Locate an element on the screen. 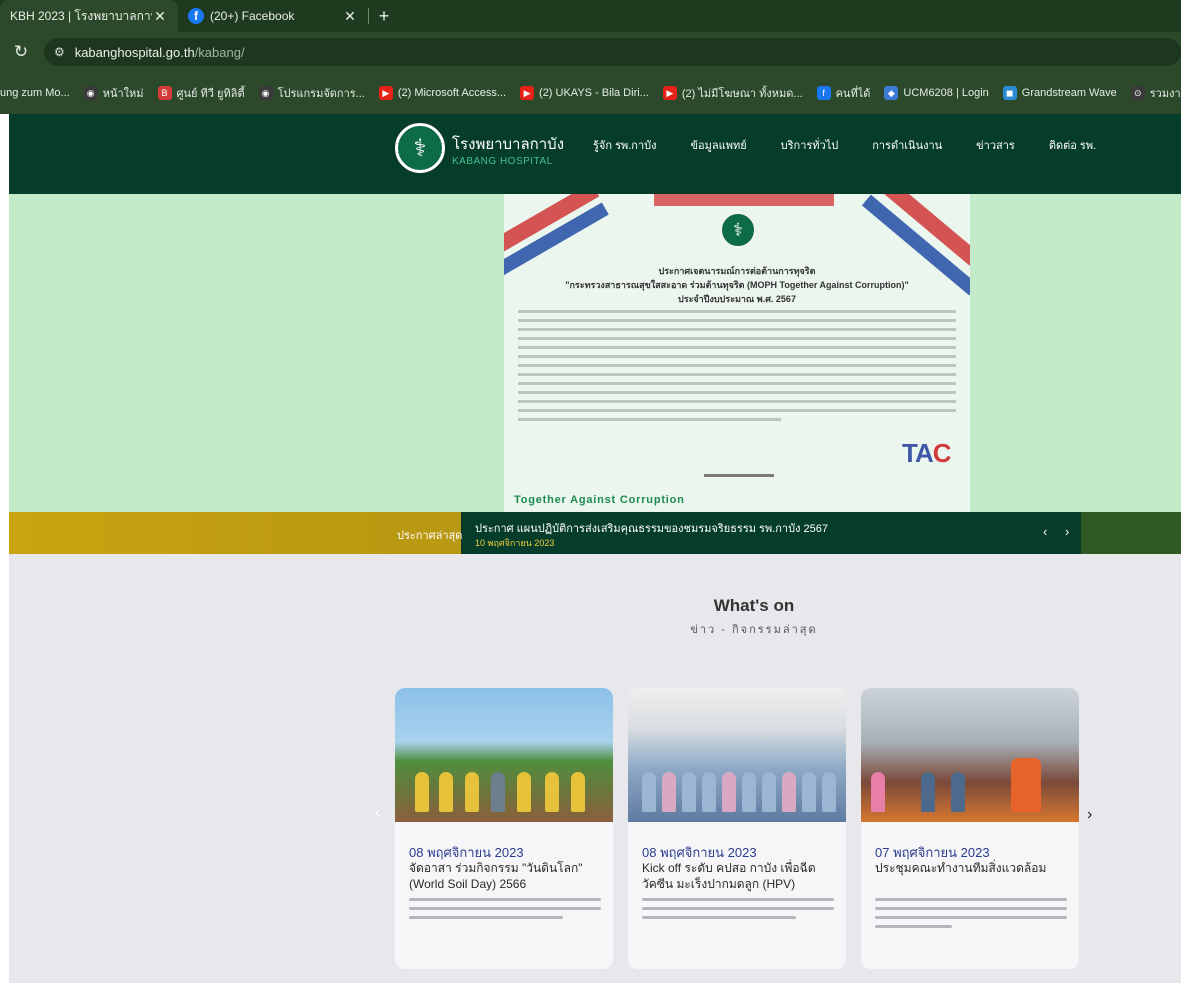 The height and width of the screenshot is (983, 1181). carousel-next-button: › is located at coordinates (1089, 815).